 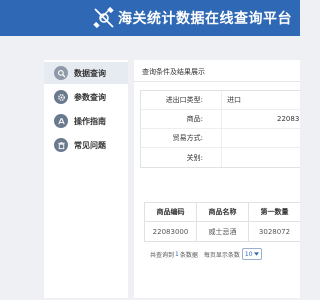 I want to click on column-header: 商品名称, so click(x=223, y=212).